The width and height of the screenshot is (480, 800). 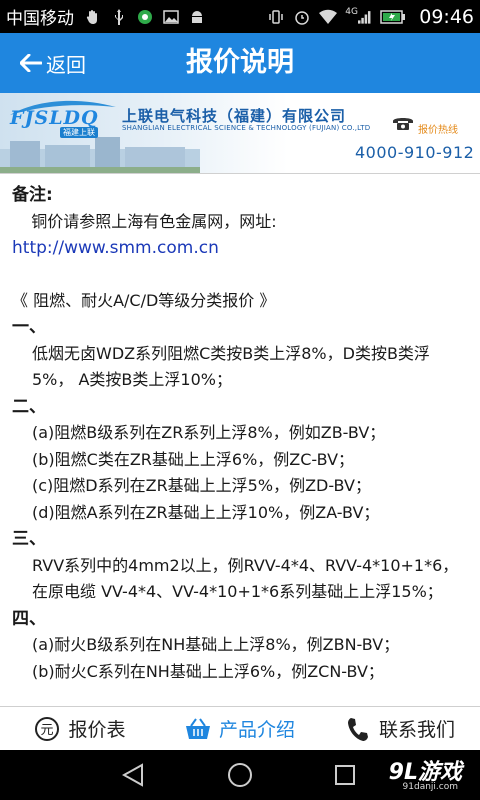 What do you see at coordinates (240, 63) in the screenshot?
I see `title-bar: 返回 报价说明` at bounding box center [240, 63].